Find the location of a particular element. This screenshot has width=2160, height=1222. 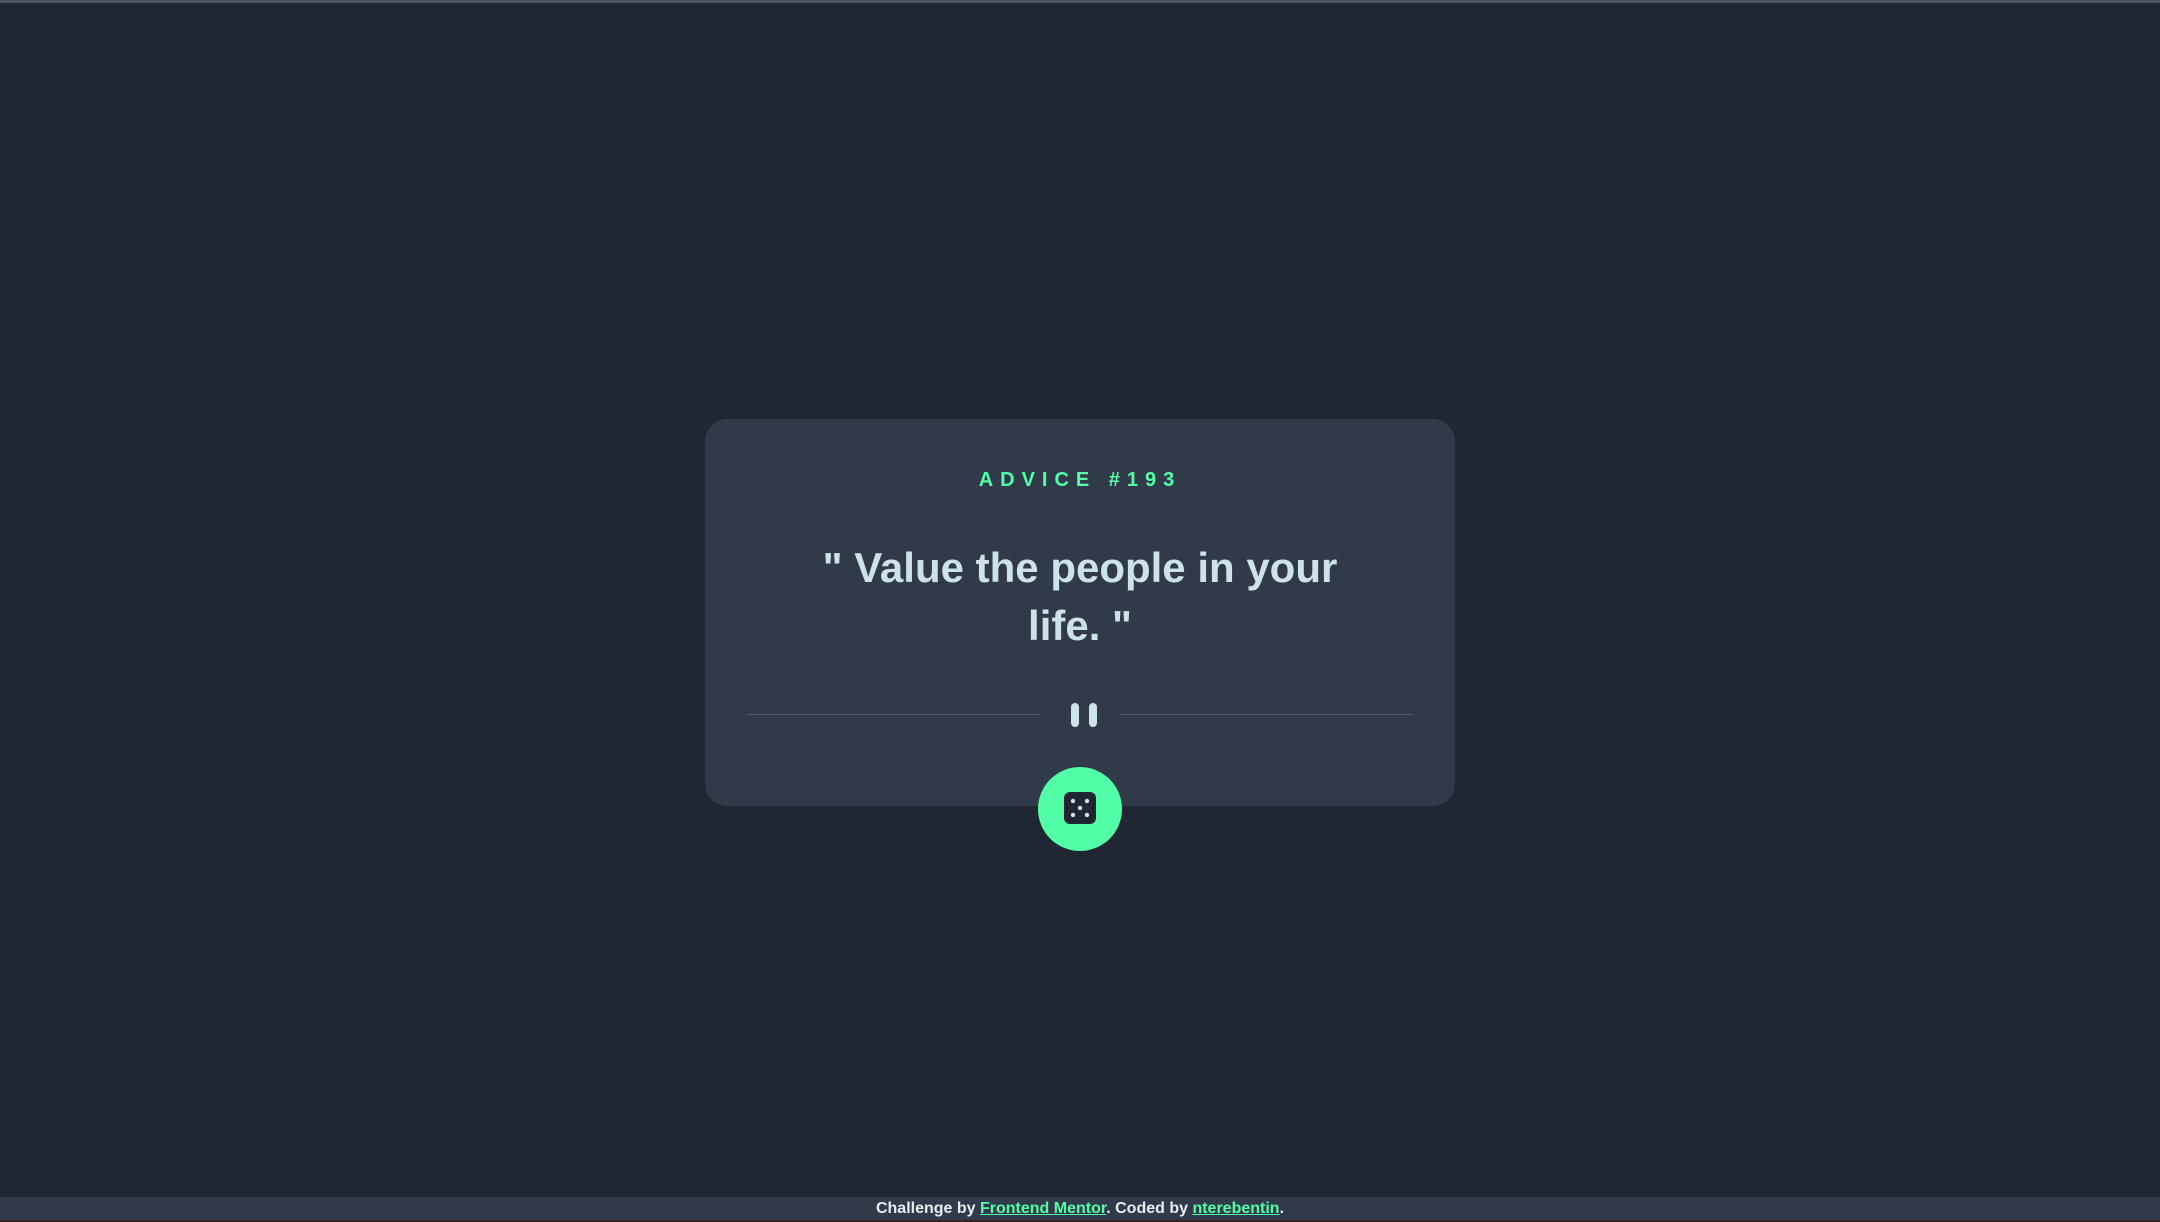

footer-prefix: Challenge by is located at coordinates (927, 1208).